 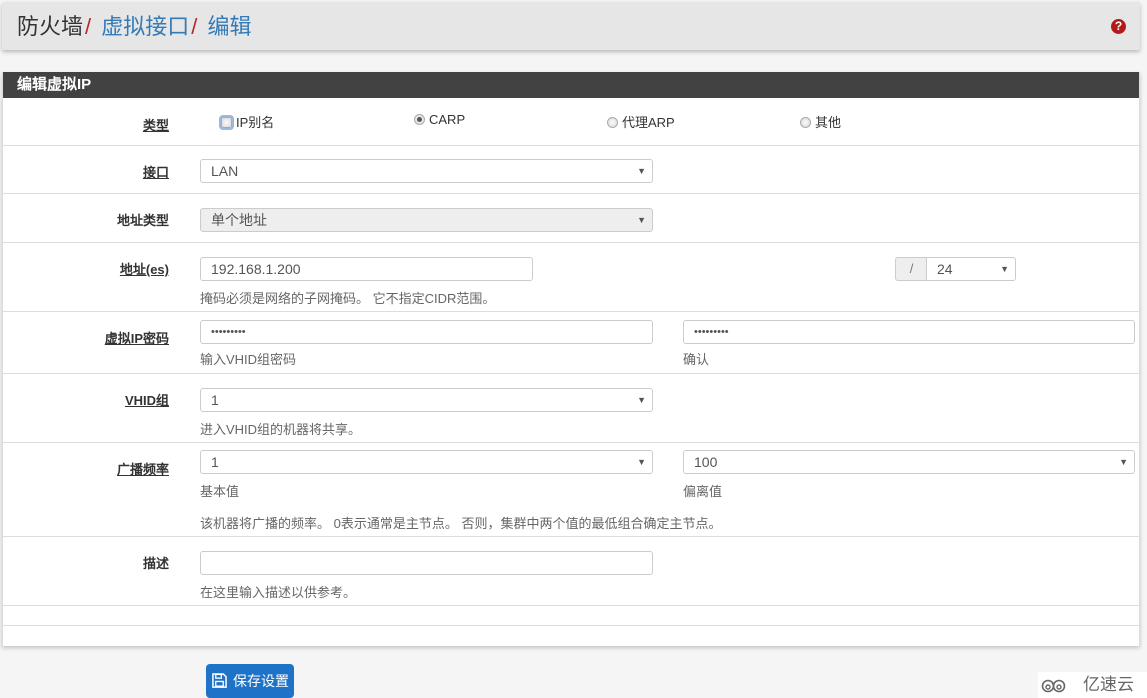 I want to click on floppy-disk-icon, so click(x=219, y=680).